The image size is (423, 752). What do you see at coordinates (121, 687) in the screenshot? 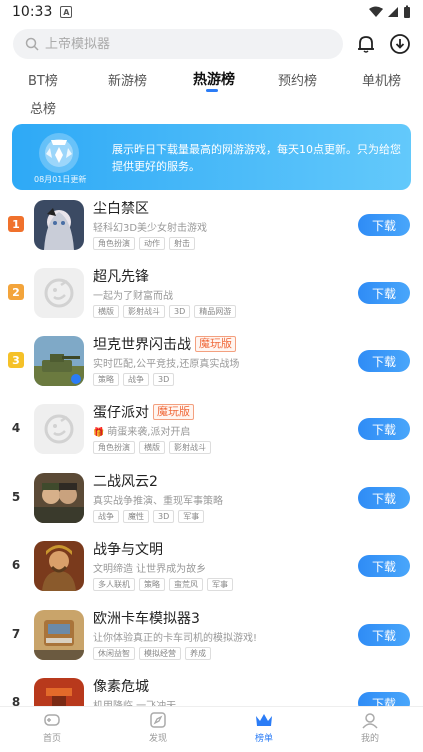
I see `game-title: 像素危城` at bounding box center [121, 687].